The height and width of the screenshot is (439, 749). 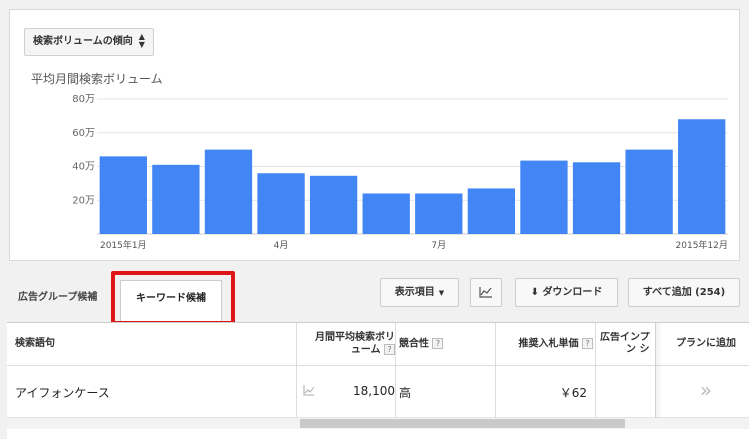 What do you see at coordinates (349, 344) in the screenshot?
I see `header-avg-volume: 月間平均検索ボリ ューム ?` at bounding box center [349, 344].